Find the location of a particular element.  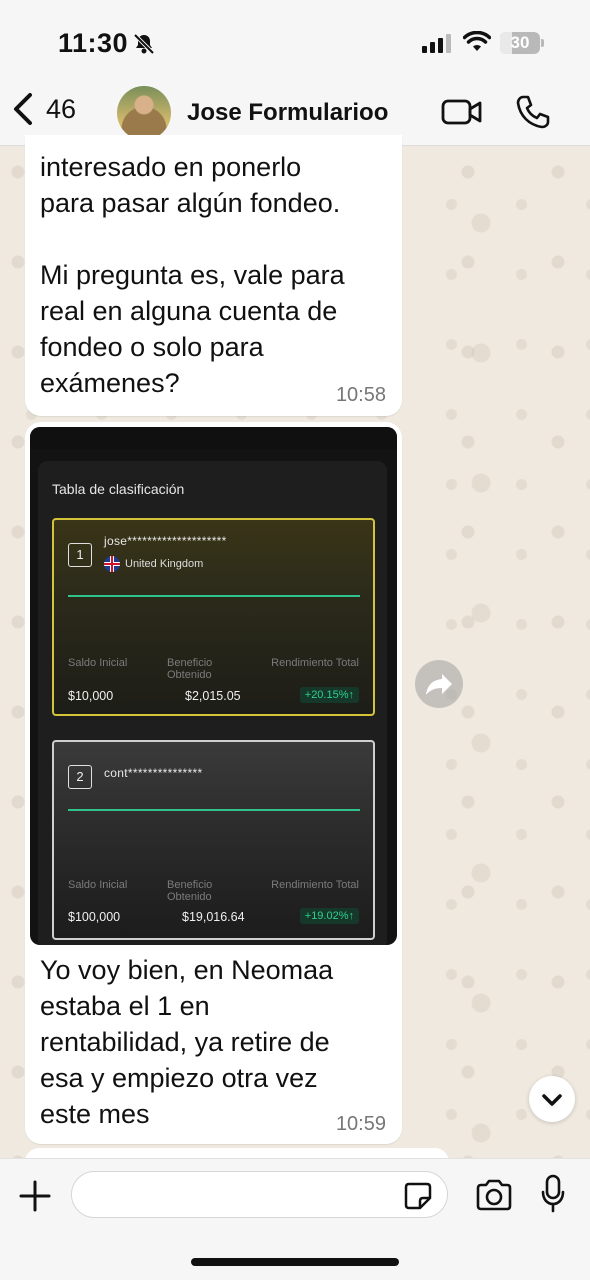

value-return: +20.15%↑ is located at coordinates (329, 695).